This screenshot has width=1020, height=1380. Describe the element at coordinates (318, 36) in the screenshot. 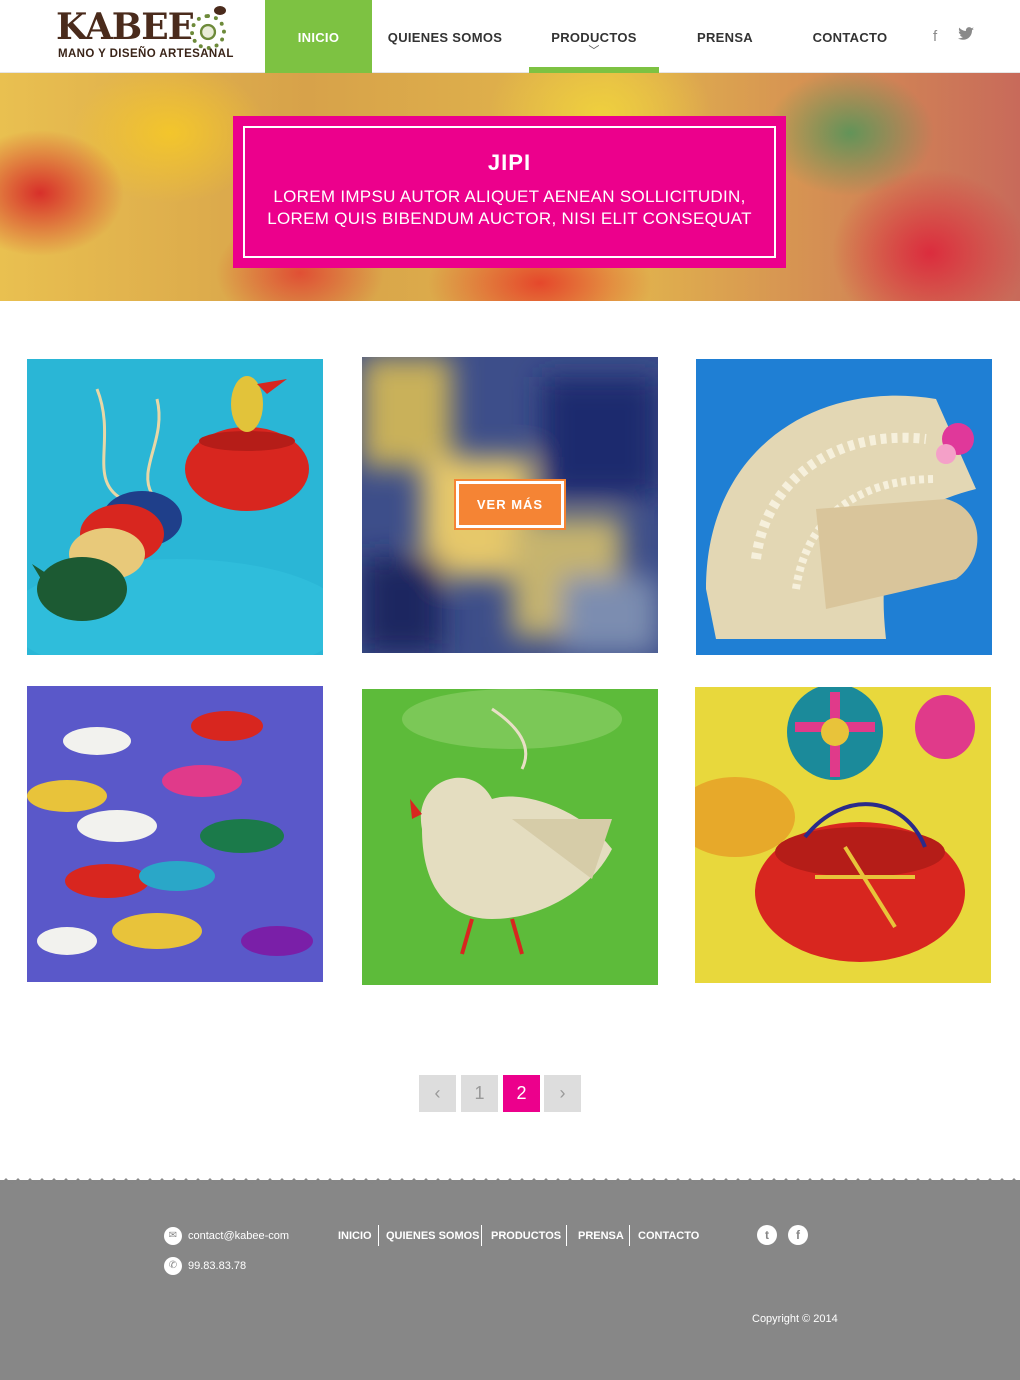

I see `nav-item-inicio: INICIO` at that location.